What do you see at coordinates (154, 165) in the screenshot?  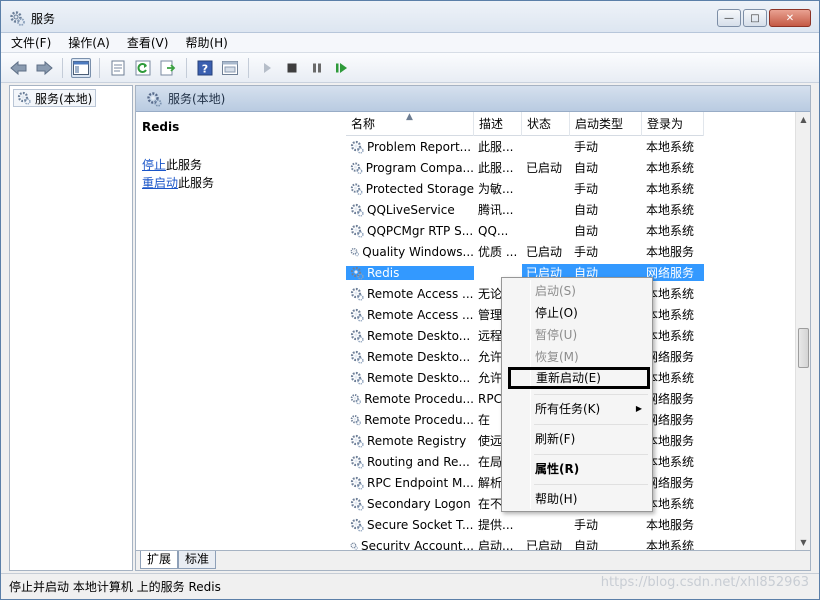 I see `stop-service-link: 停止` at bounding box center [154, 165].